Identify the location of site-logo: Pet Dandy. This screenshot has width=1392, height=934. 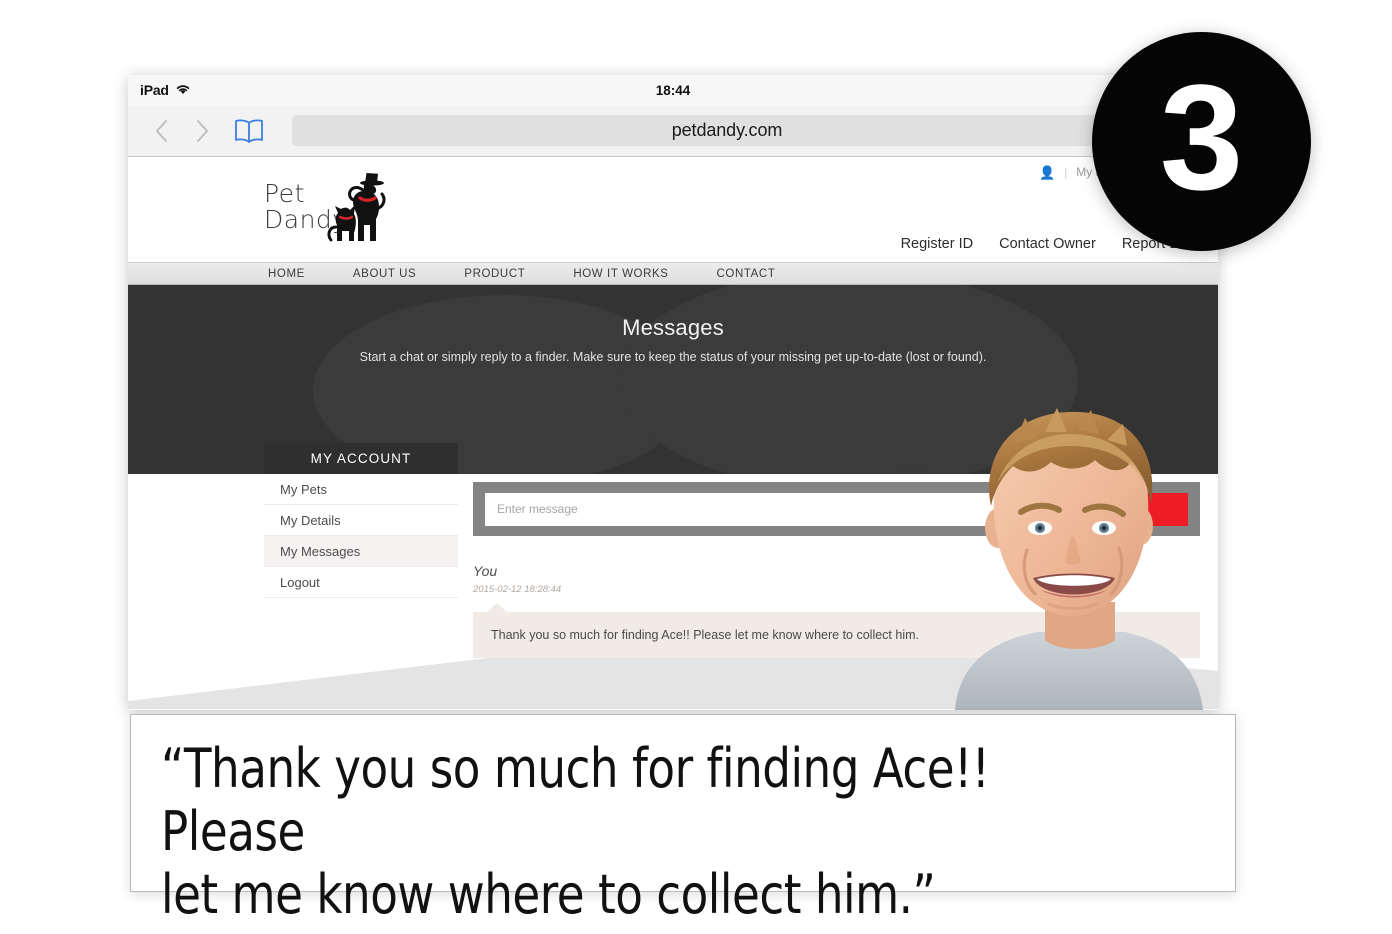
(329, 209).